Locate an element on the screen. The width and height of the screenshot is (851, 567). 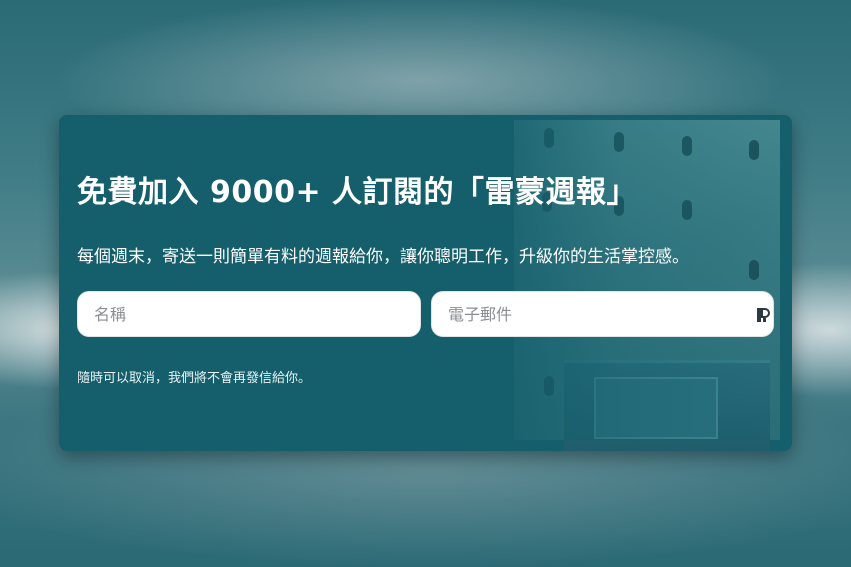
email-input is located at coordinates (602, 314).